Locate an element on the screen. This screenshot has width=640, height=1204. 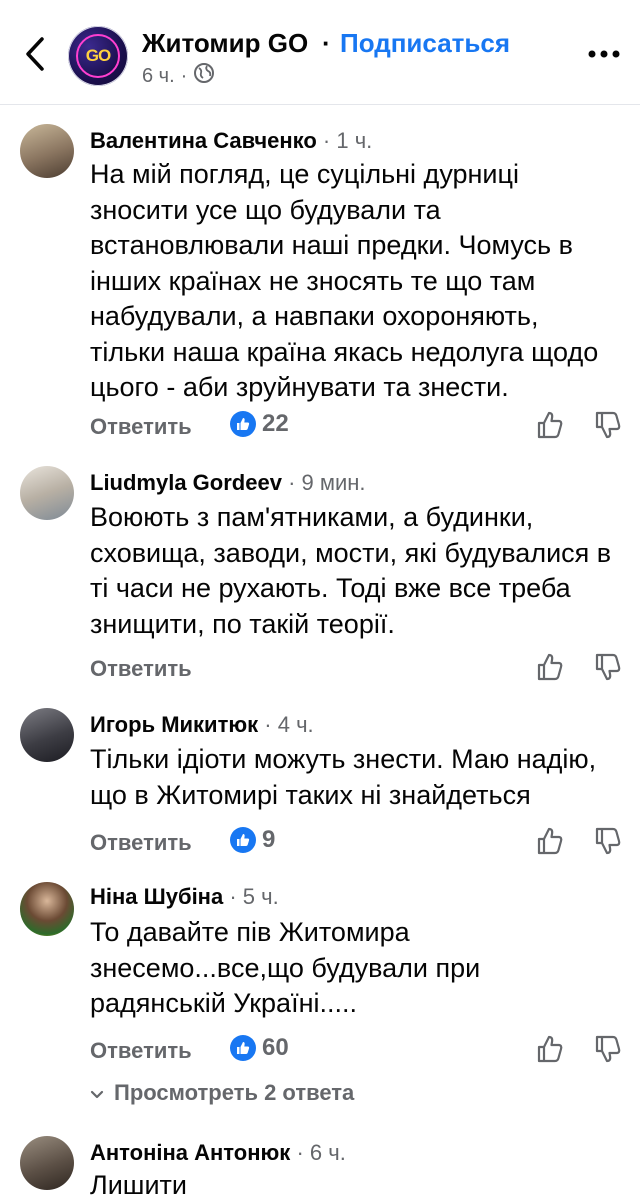
like-count: 22 is located at coordinates (259, 424).